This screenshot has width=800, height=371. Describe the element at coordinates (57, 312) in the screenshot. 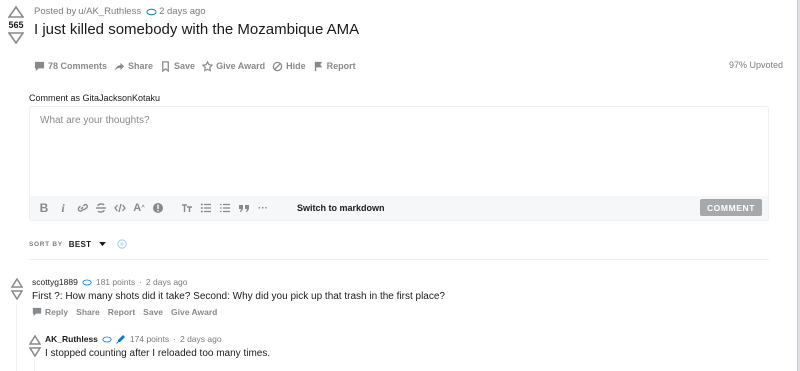

I see `reply-label: Reply` at that location.